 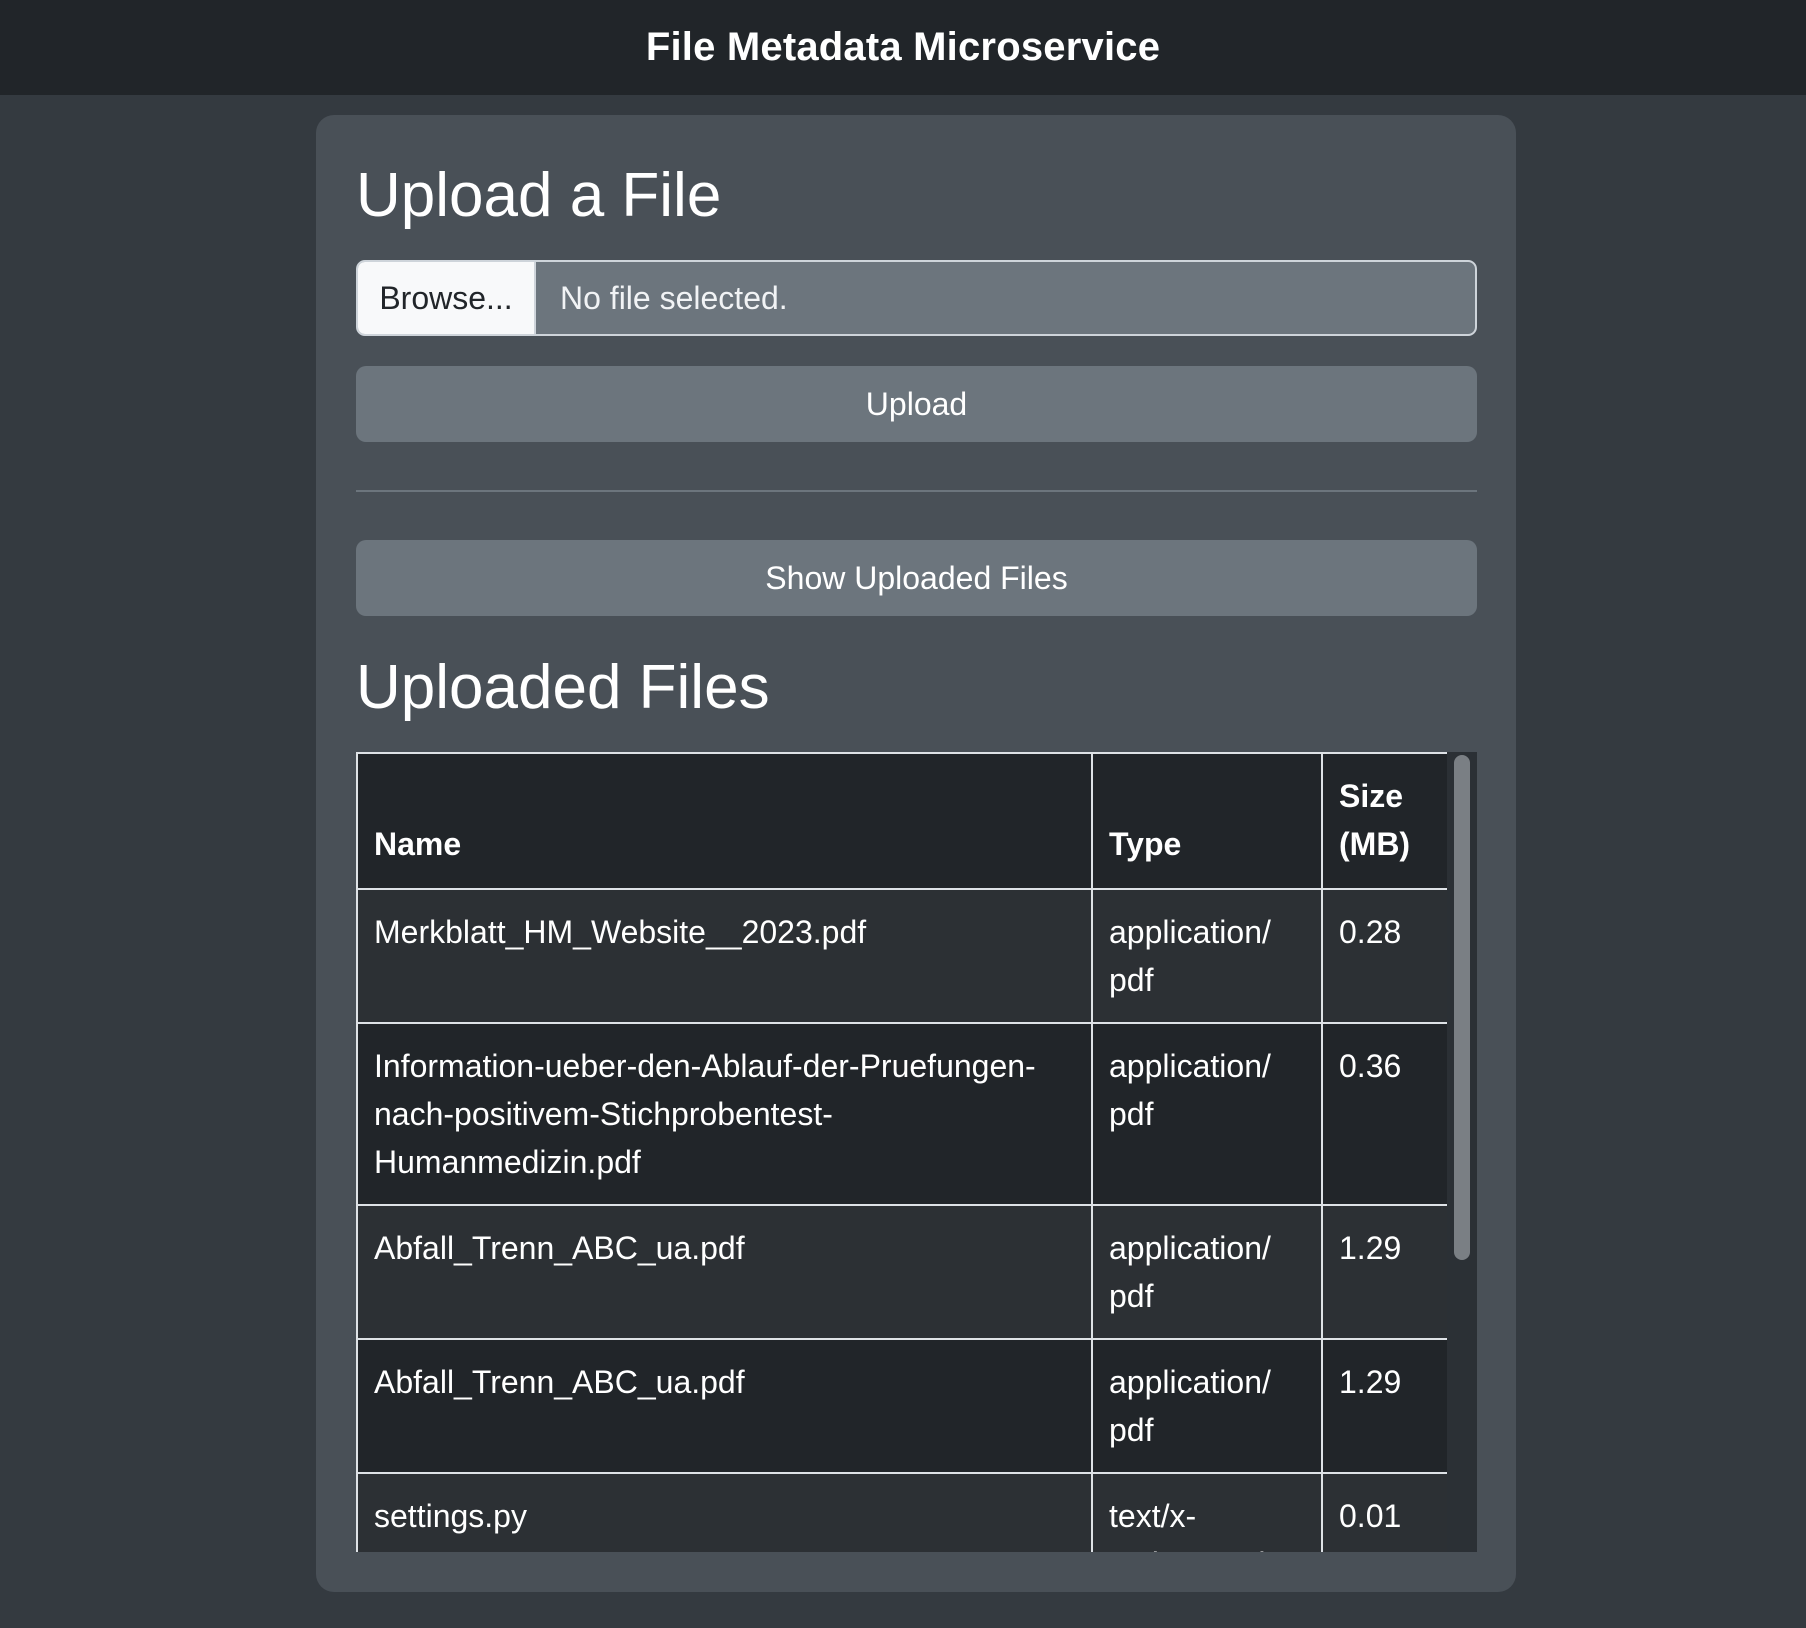 I want to click on section-divider, so click(x=916, y=491).